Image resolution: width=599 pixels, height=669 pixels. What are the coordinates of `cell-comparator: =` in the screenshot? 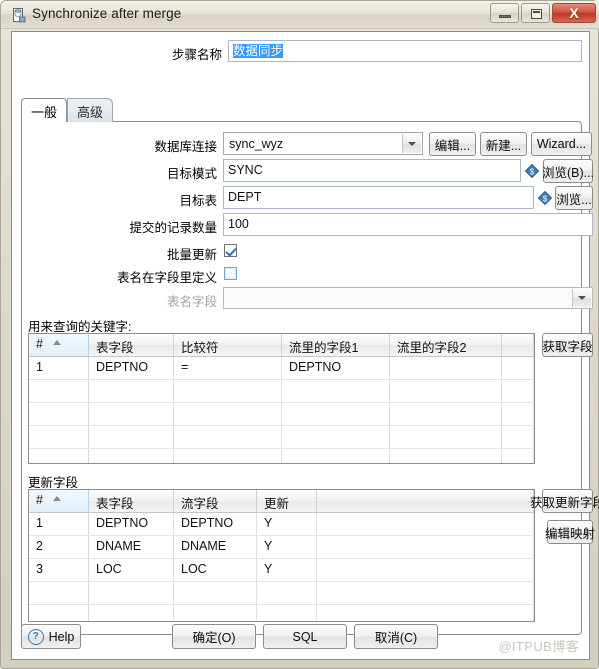 It's located at (228, 368).